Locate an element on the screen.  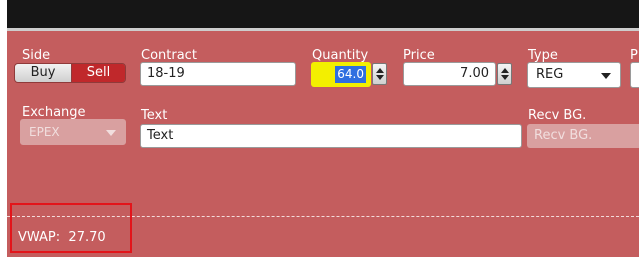
type-select: REG is located at coordinates (574, 75).